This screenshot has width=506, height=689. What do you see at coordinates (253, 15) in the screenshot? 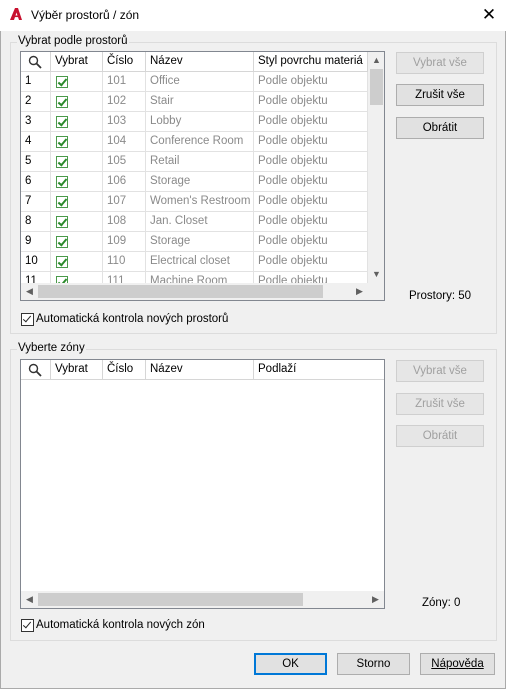
I see `title-bar: Výběr prostorů / zón ✕` at bounding box center [253, 15].